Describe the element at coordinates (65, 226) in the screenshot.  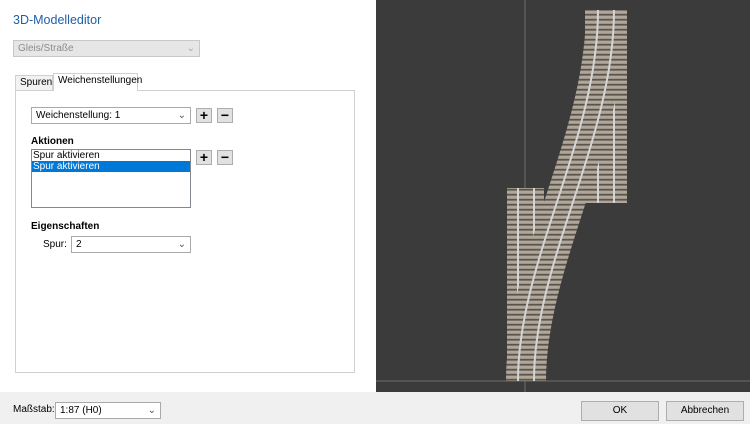
I see `properties-heading: Eigenschaften` at that location.